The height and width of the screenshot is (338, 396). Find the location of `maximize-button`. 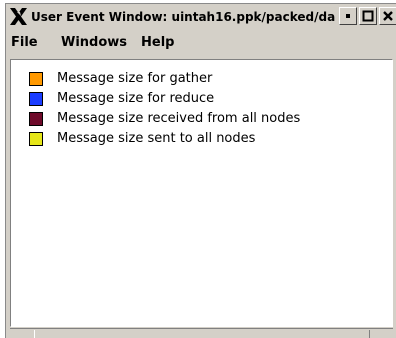

maximize-button is located at coordinates (368, 16).